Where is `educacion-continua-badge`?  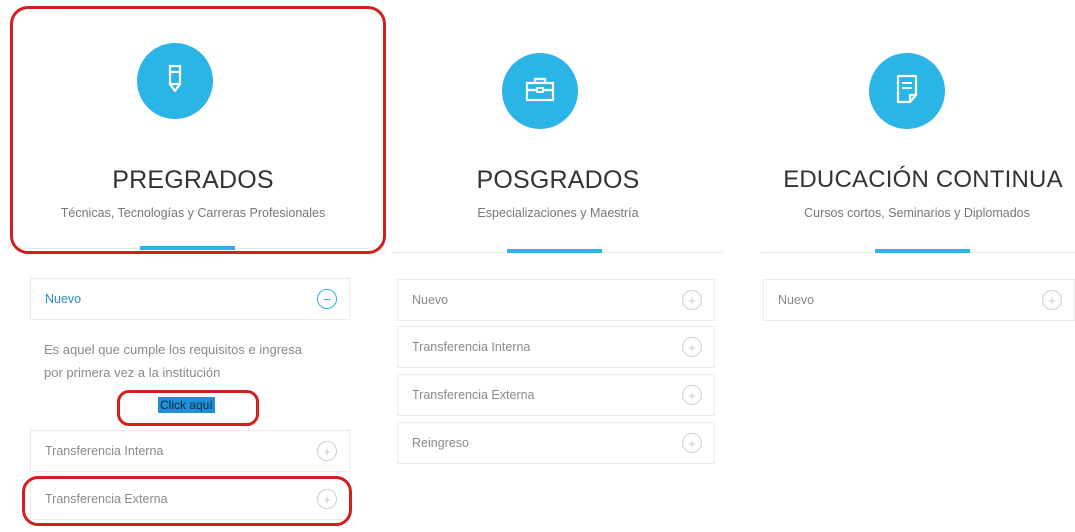
educacion-continua-badge is located at coordinates (907, 91).